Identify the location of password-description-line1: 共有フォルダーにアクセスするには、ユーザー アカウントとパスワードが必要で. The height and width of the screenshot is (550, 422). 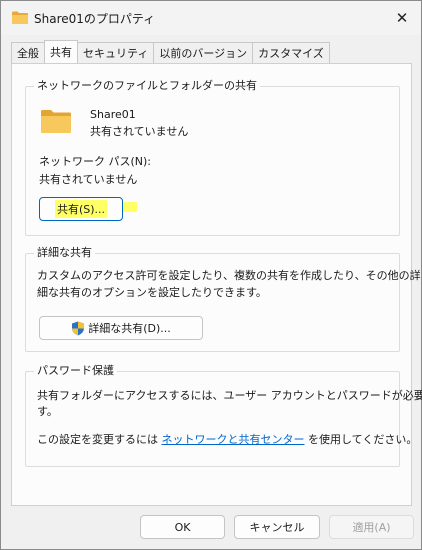
(229, 395).